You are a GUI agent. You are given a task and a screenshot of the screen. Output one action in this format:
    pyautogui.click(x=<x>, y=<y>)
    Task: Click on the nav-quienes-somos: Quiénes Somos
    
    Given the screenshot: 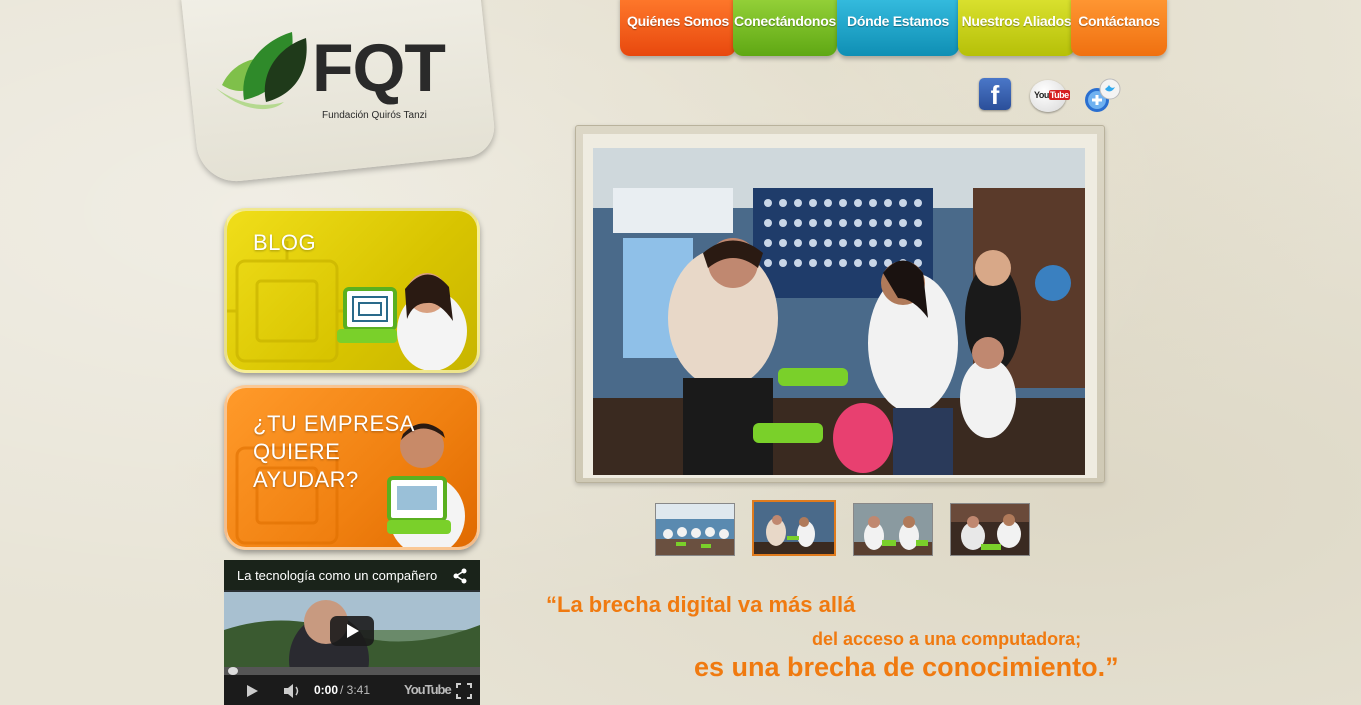 What is the action you would take?
    pyautogui.click(x=678, y=28)
    